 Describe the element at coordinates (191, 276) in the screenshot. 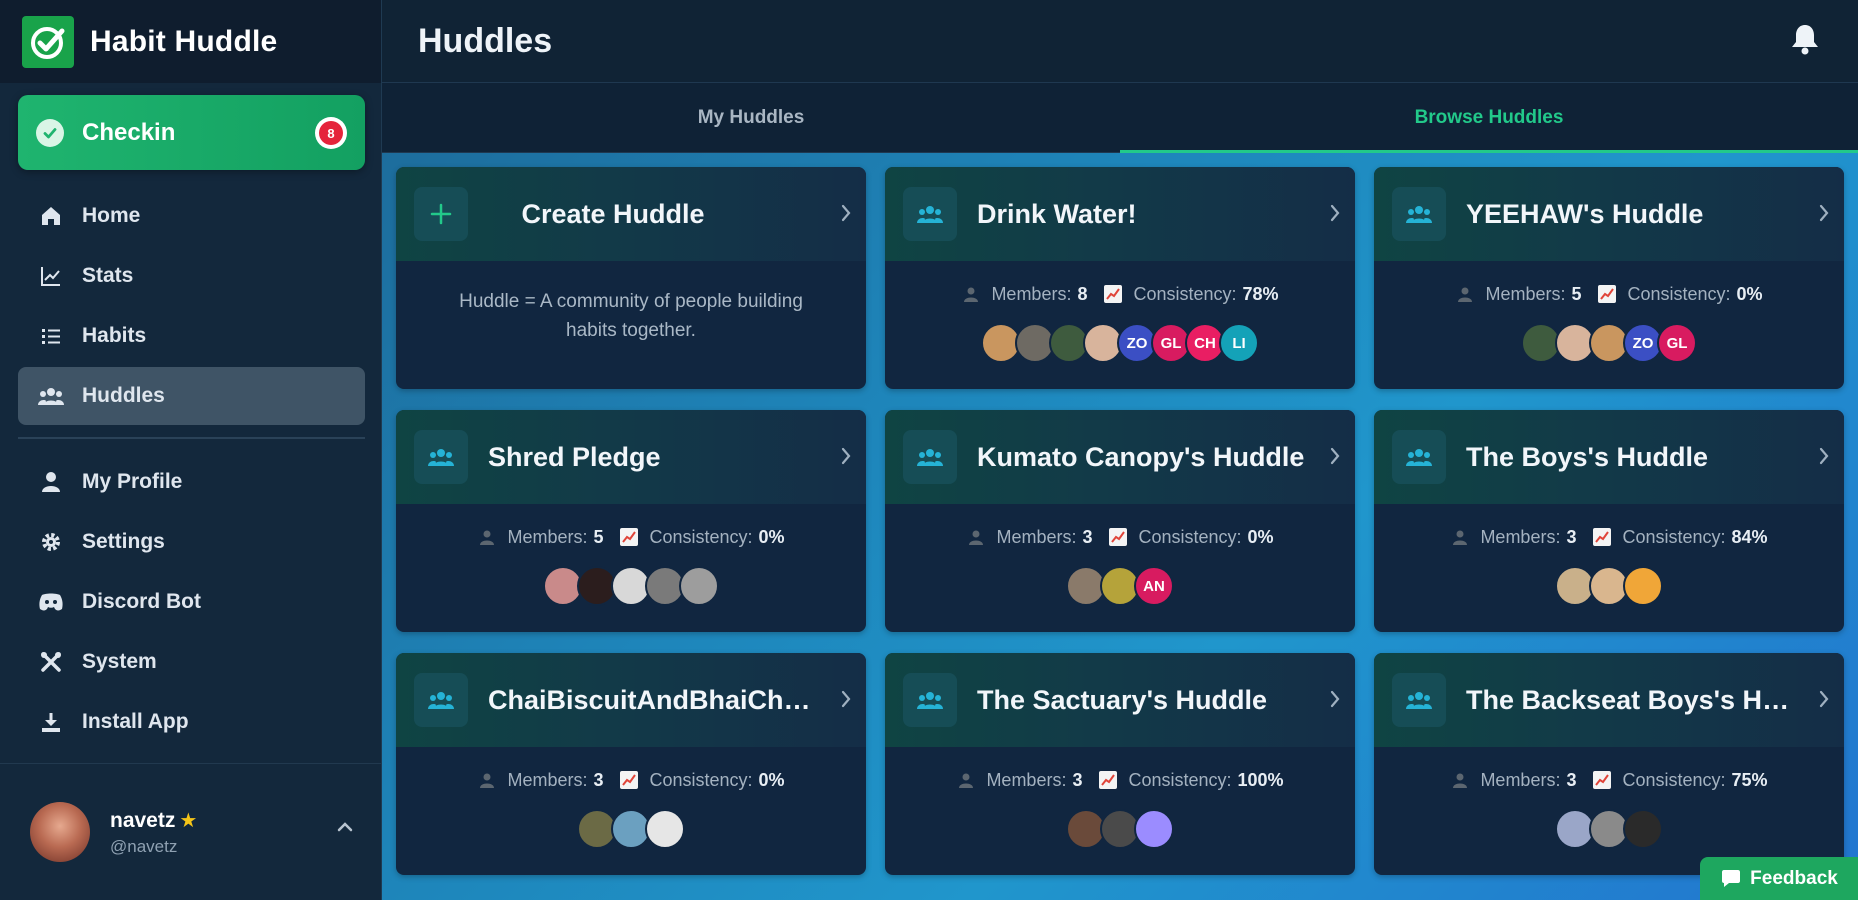

I see `nav-item-stats: Stats` at that location.